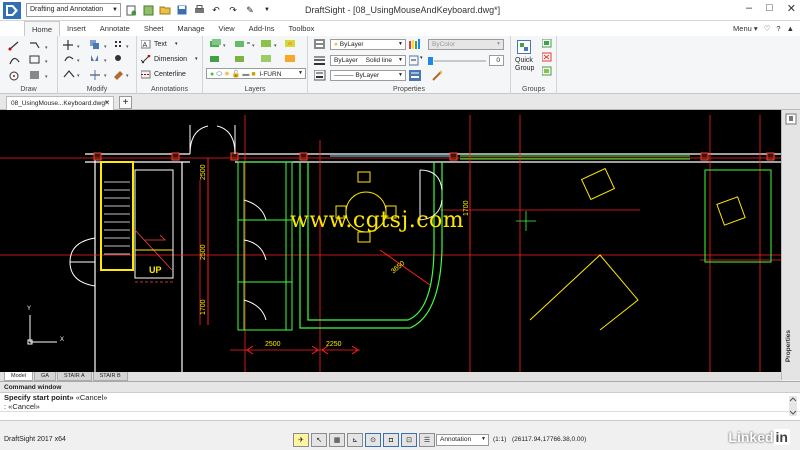 This screenshot has width=800, height=450. Describe the element at coordinates (337, 440) in the screenshot. I see `grid-toggle-icon: ▦` at that location.